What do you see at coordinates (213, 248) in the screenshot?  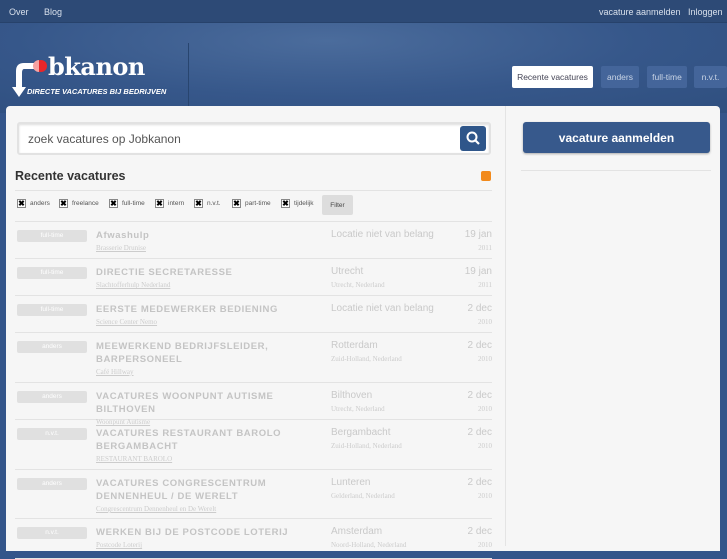 I see `company-link: Brasserie Drunise` at bounding box center [213, 248].